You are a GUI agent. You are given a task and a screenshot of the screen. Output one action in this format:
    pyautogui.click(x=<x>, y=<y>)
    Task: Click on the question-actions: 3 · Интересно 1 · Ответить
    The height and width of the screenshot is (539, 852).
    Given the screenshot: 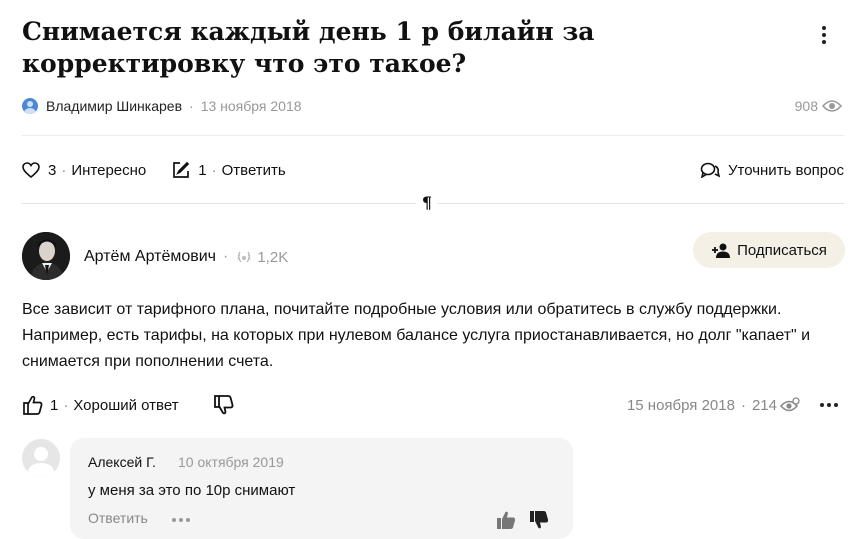 What is the action you would take?
    pyautogui.click(x=167, y=170)
    